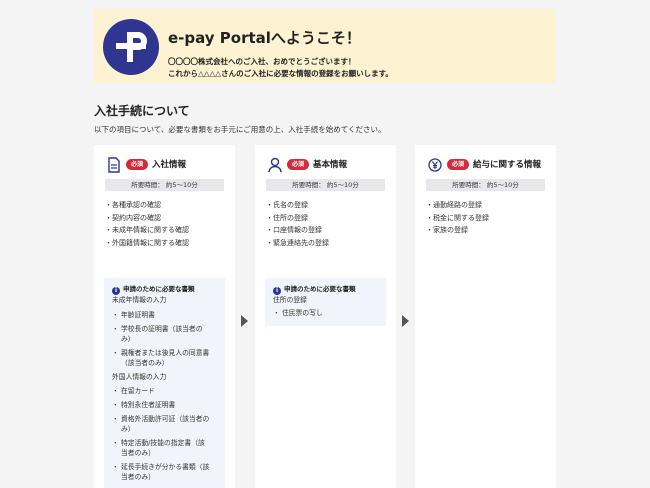 The width and height of the screenshot is (650, 488). I want to click on list-item: 氏名の登録, so click(297, 205).